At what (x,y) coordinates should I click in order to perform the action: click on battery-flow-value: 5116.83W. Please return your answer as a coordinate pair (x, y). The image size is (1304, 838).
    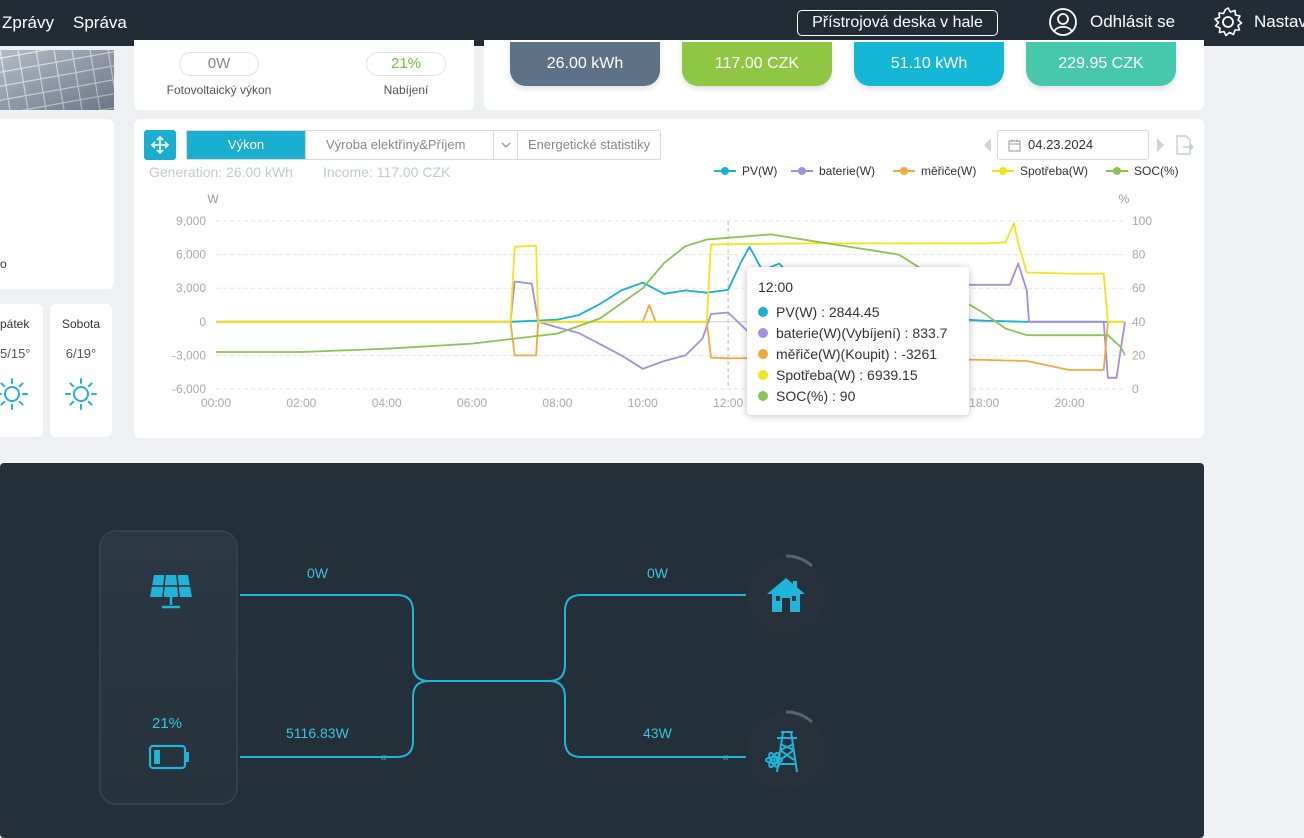
    Looking at the image, I should click on (317, 733).